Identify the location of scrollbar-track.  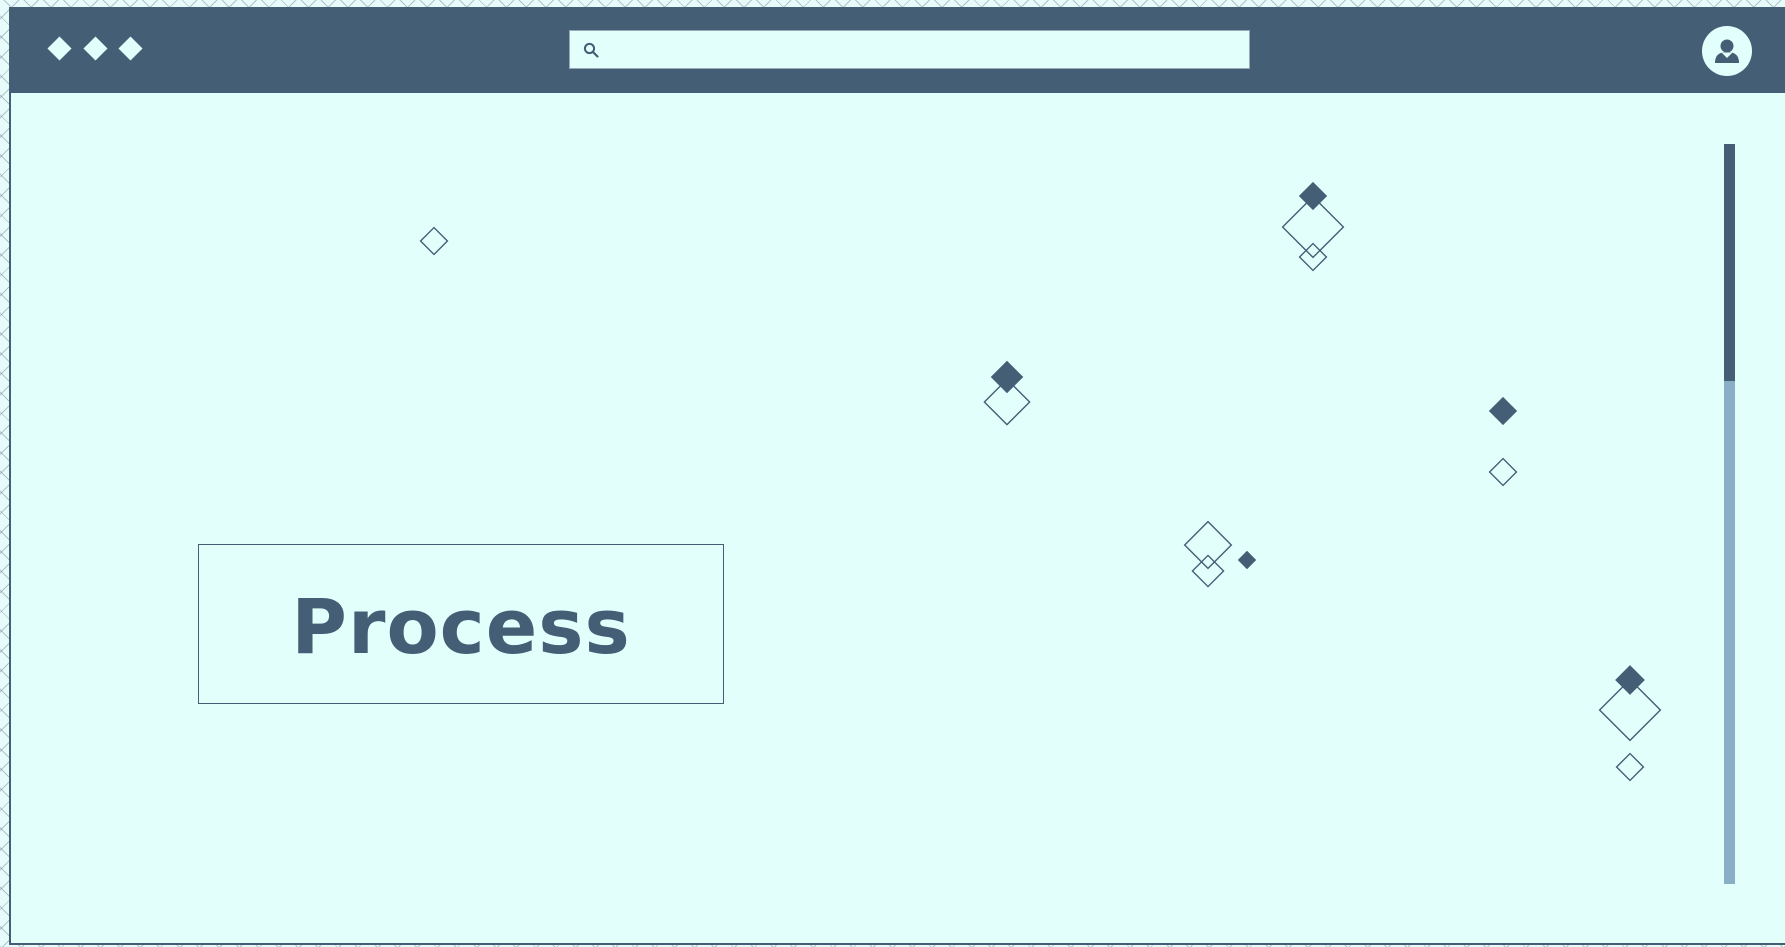
(1729, 514).